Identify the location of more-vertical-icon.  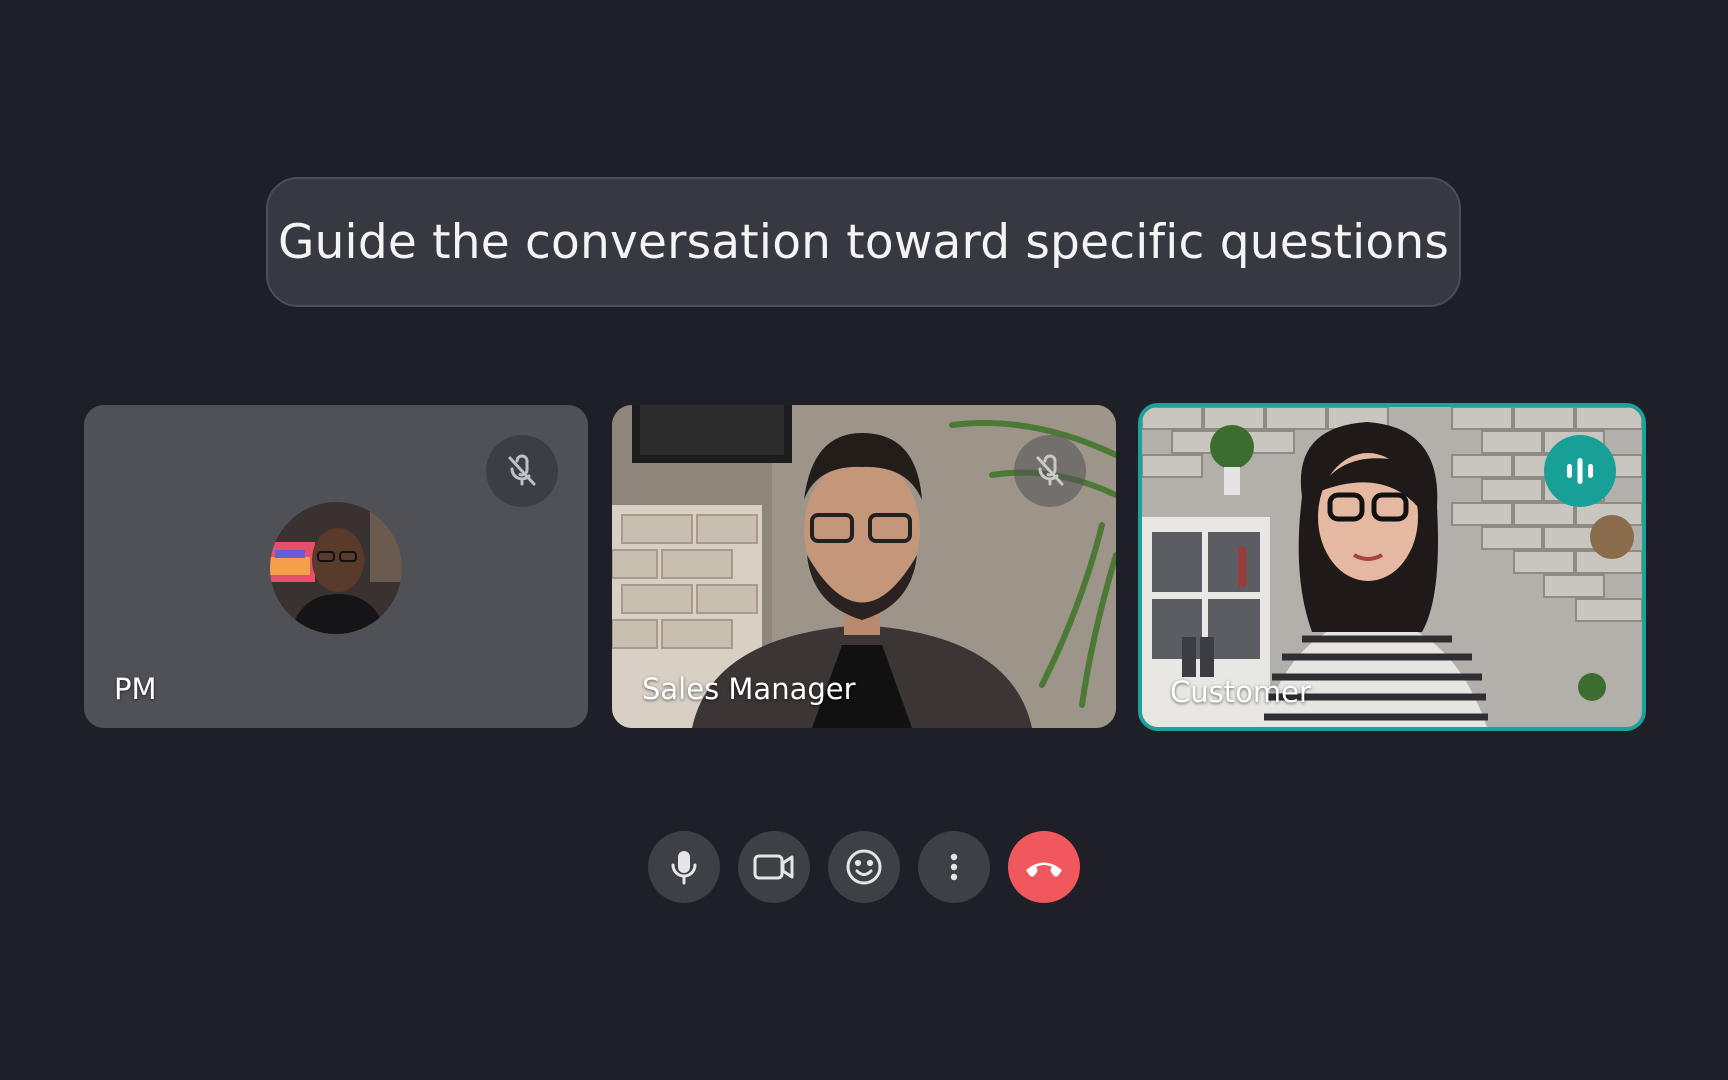
(954, 867).